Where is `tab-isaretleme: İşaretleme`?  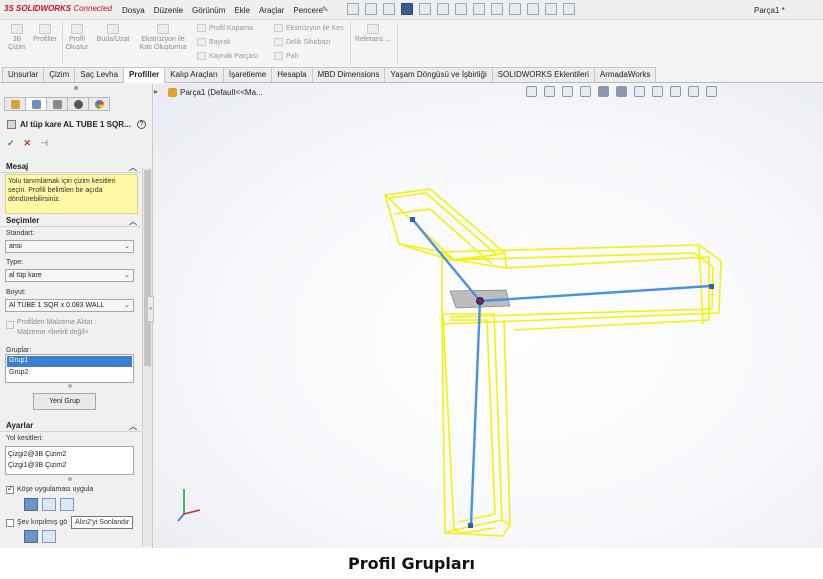 tab-isaretleme: İşaretleme is located at coordinates (247, 74).